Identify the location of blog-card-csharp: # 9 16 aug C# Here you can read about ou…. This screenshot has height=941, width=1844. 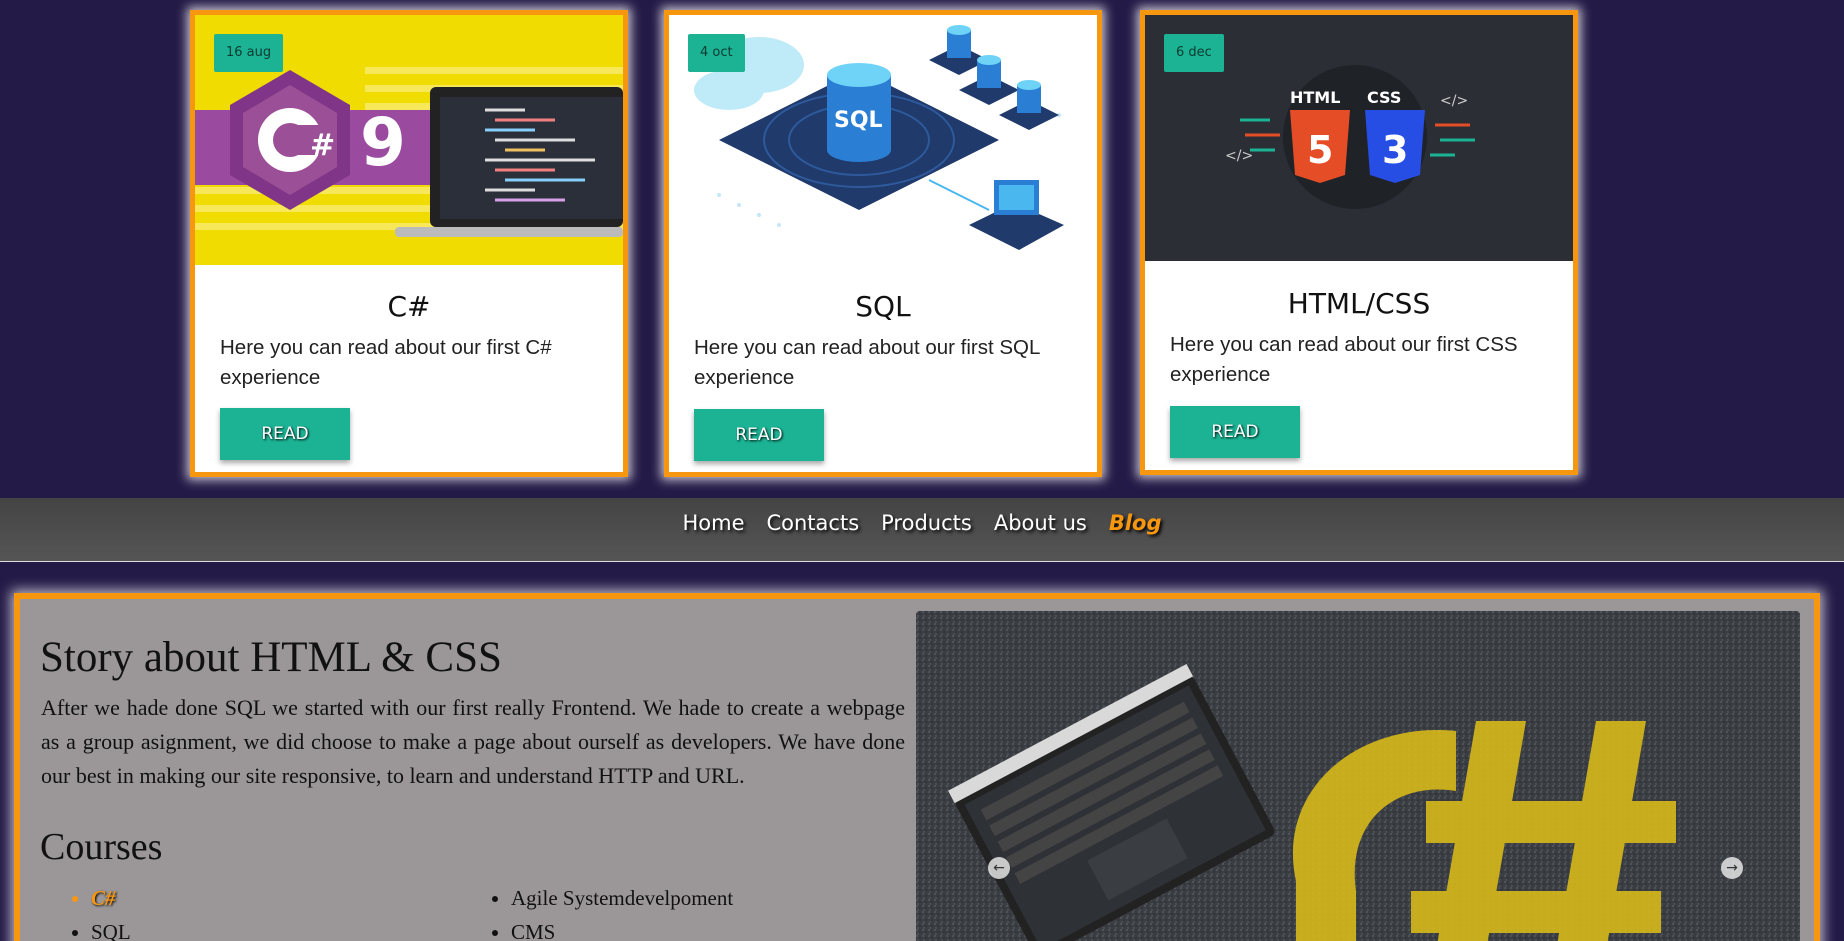
(409, 243).